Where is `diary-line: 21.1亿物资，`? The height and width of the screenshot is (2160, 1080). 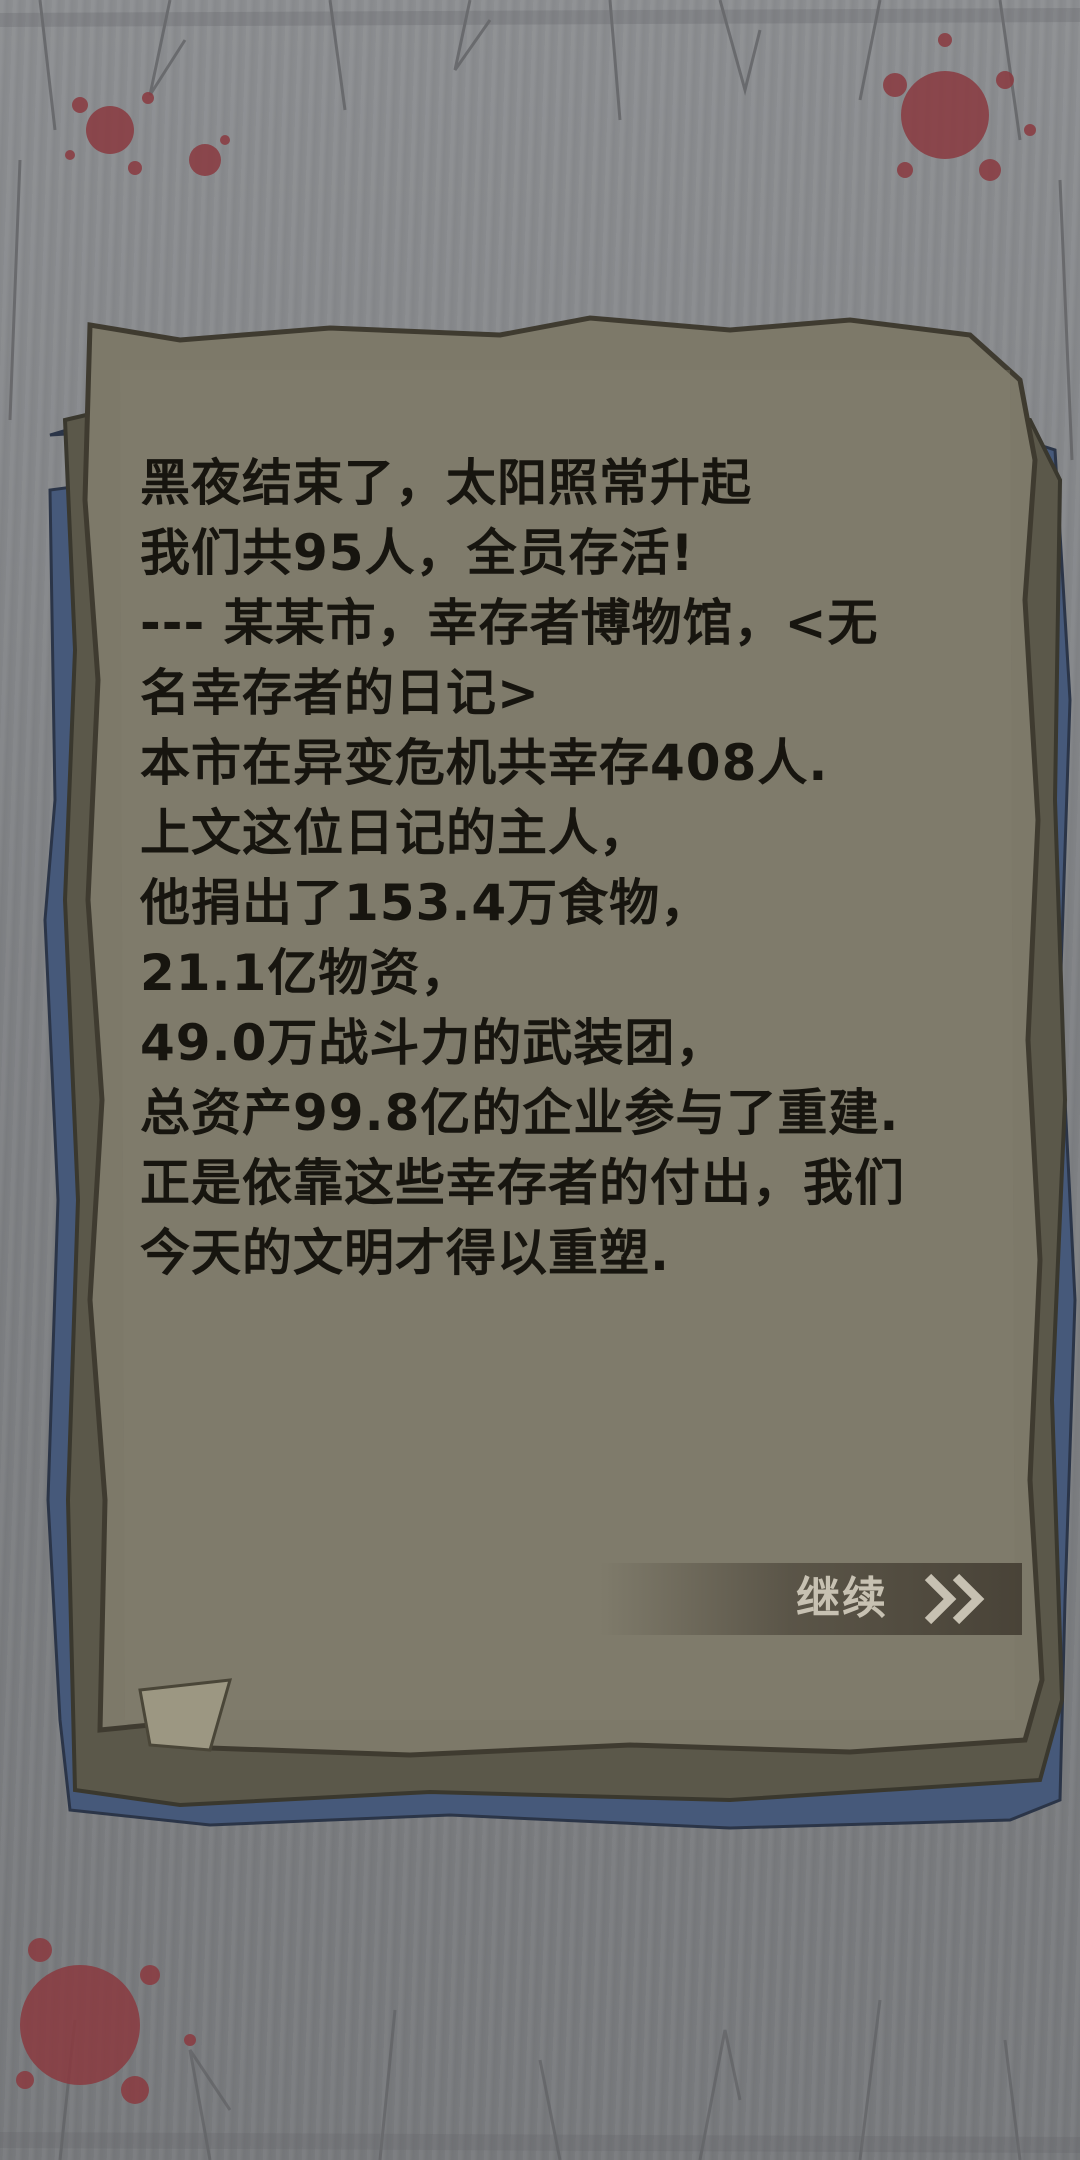 diary-line: 21.1亿物资， is located at coordinates (306, 973).